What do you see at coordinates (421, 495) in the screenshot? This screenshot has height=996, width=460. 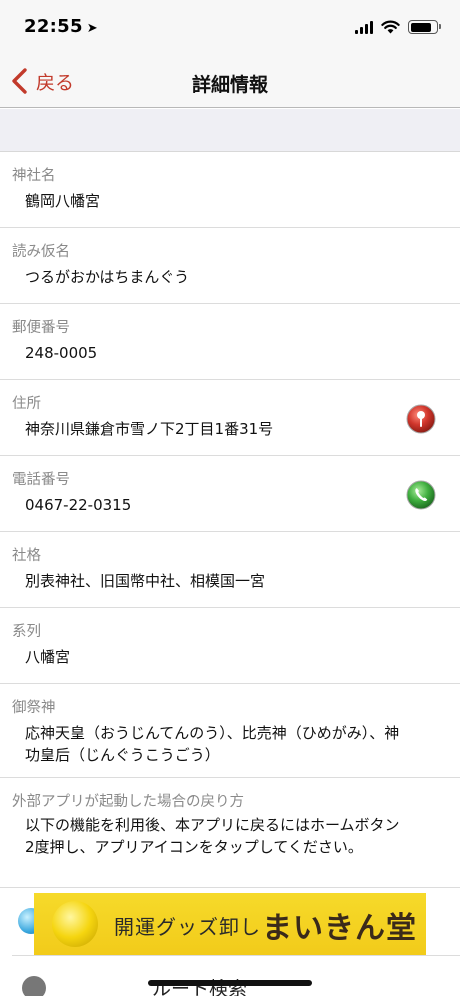 I see `phone-icon` at bounding box center [421, 495].